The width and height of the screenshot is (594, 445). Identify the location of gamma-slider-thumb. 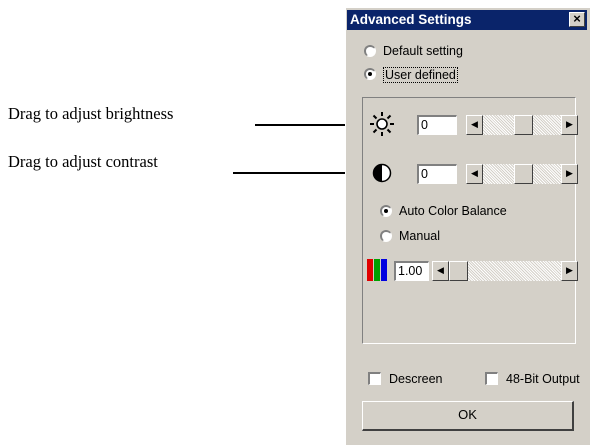
(458, 271).